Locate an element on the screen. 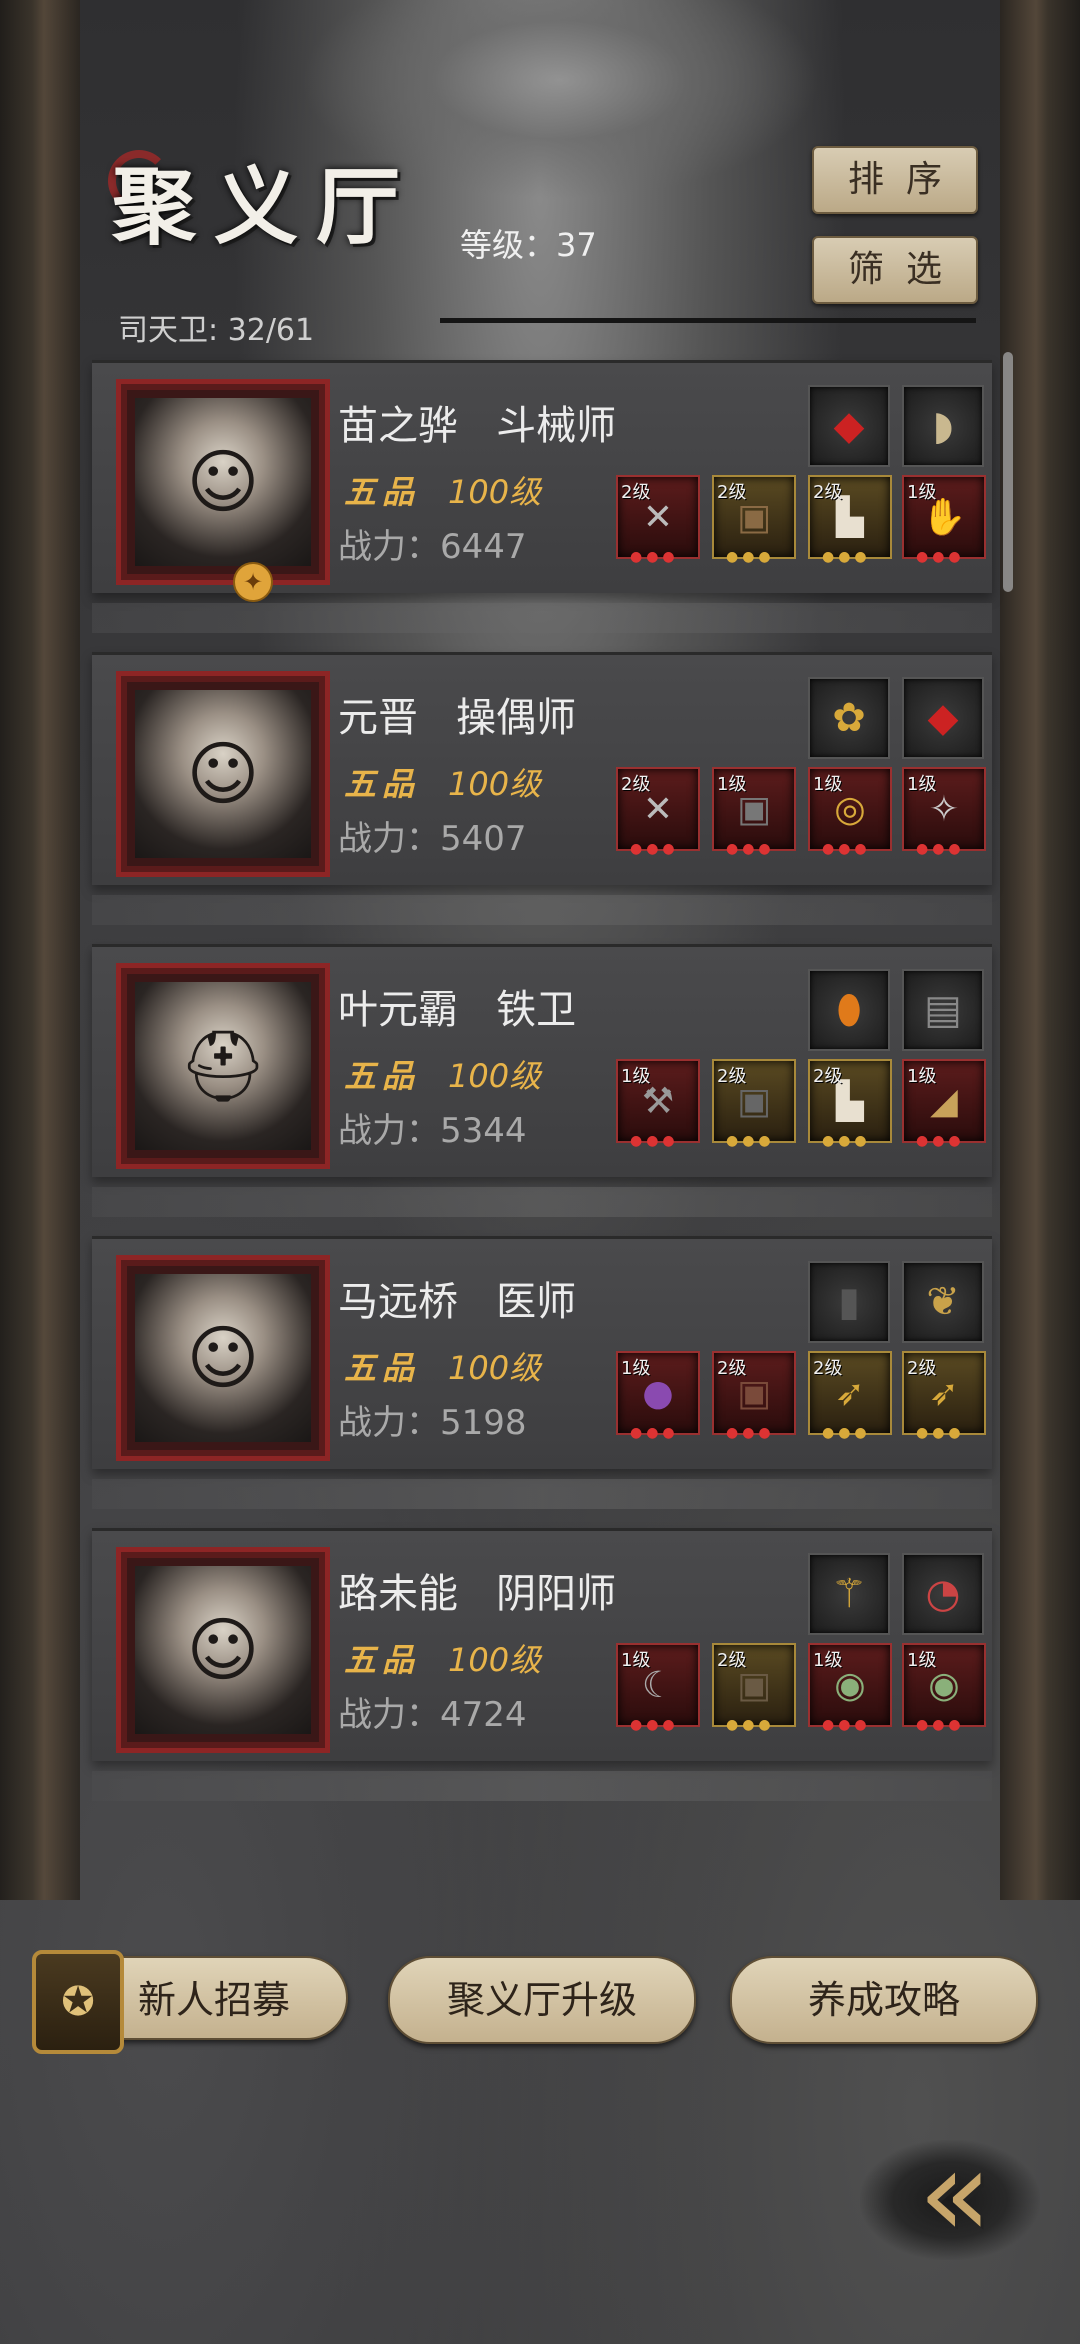  amulet-icon: 1级 ✧ ●●● is located at coordinates (944, 812).